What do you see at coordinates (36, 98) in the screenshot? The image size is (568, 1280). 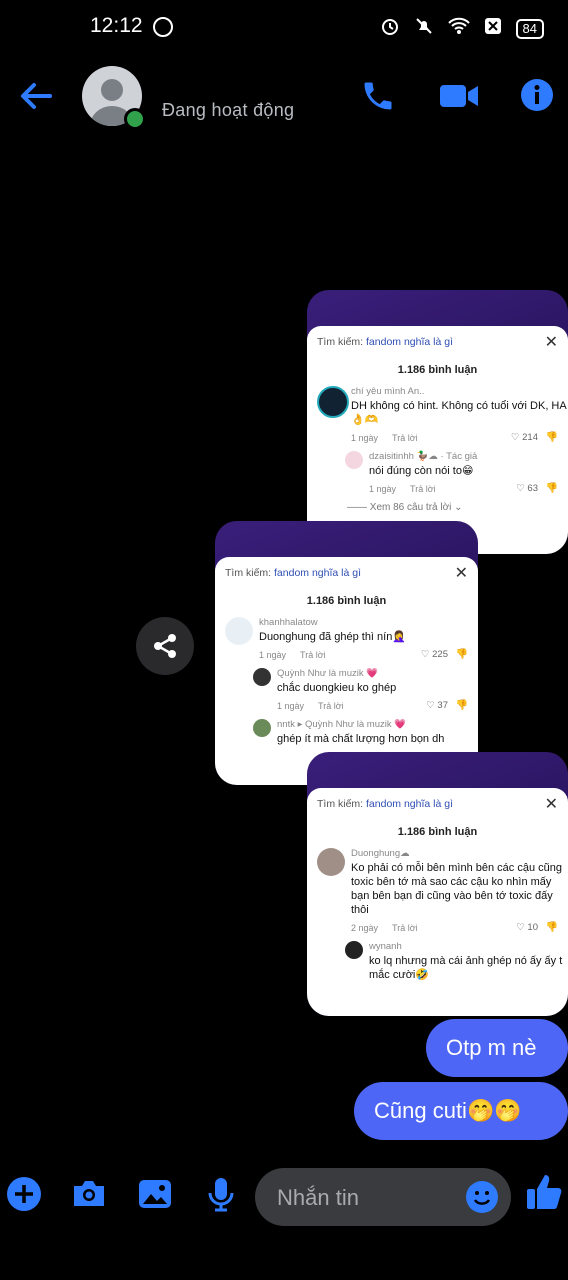 I see `back-arrow-icon` at bounding box center [36, 98].